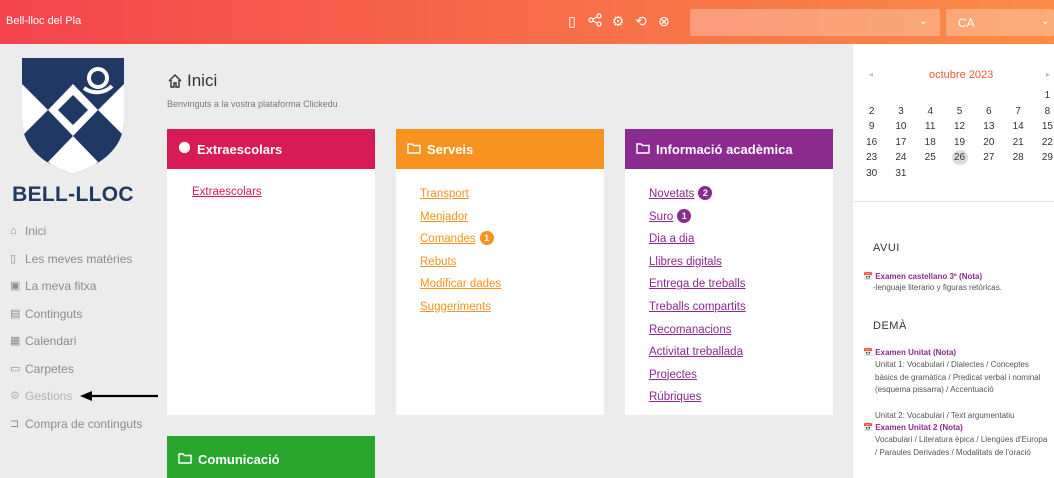 This screenshot has height=478, width=1054. What do you see at coordinates (871, 74) in the screenshot?
I see `calendar-prev-button: ◂` at bounding box center [871, 74].